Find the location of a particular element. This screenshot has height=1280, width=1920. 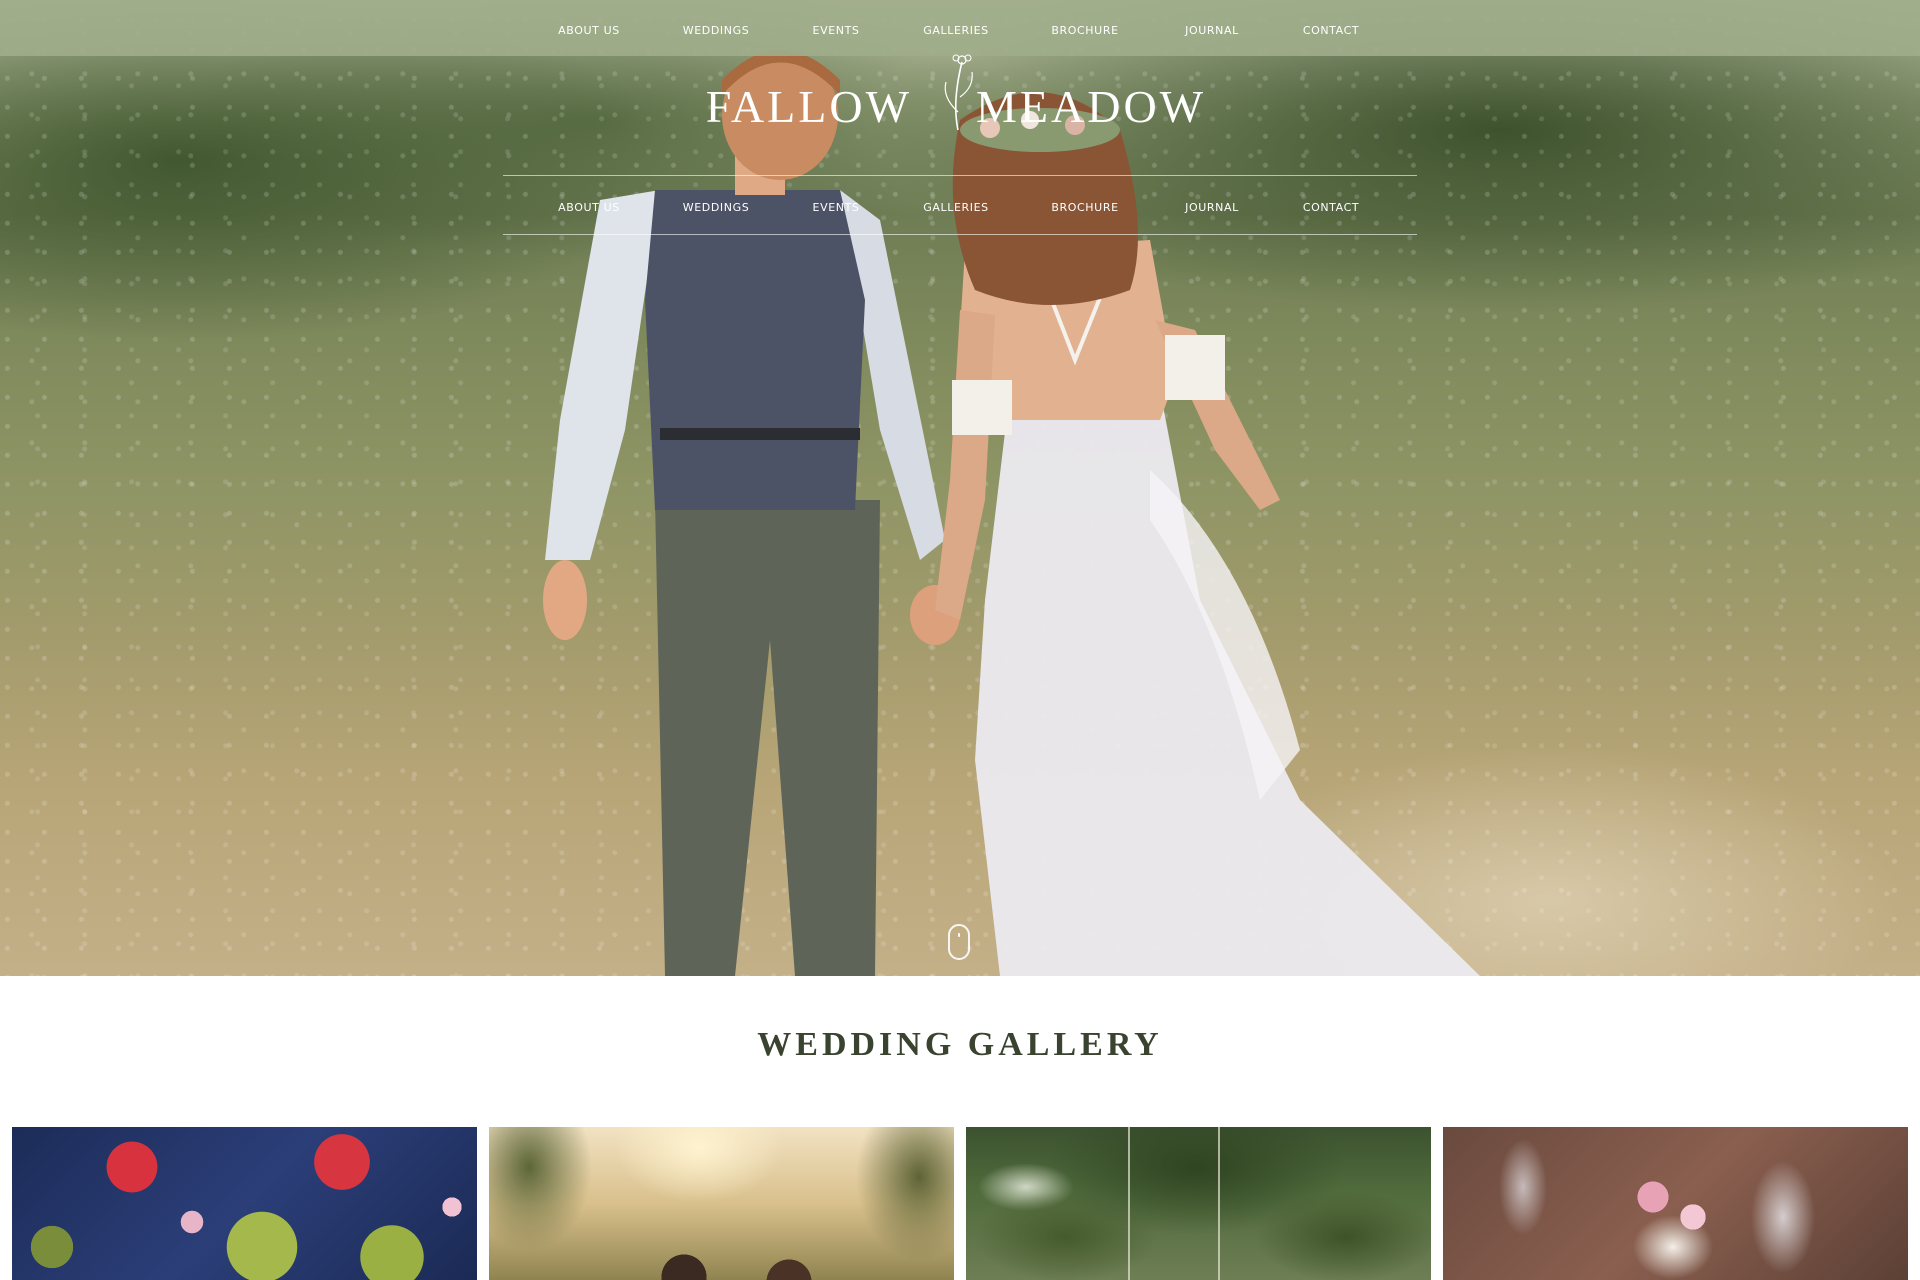

logo-word-meadow: MEADOW is located at coordinates (1091, 106).